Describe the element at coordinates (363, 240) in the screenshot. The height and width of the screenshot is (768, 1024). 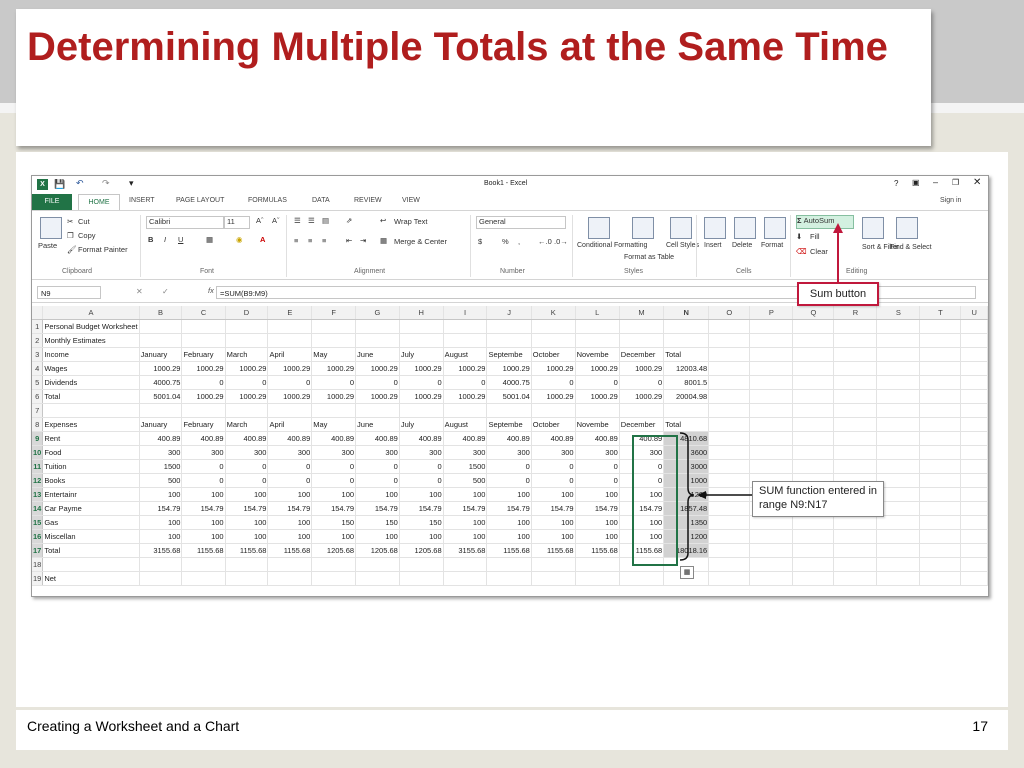
I see `increase-indent-icon: ⇥` at that location.